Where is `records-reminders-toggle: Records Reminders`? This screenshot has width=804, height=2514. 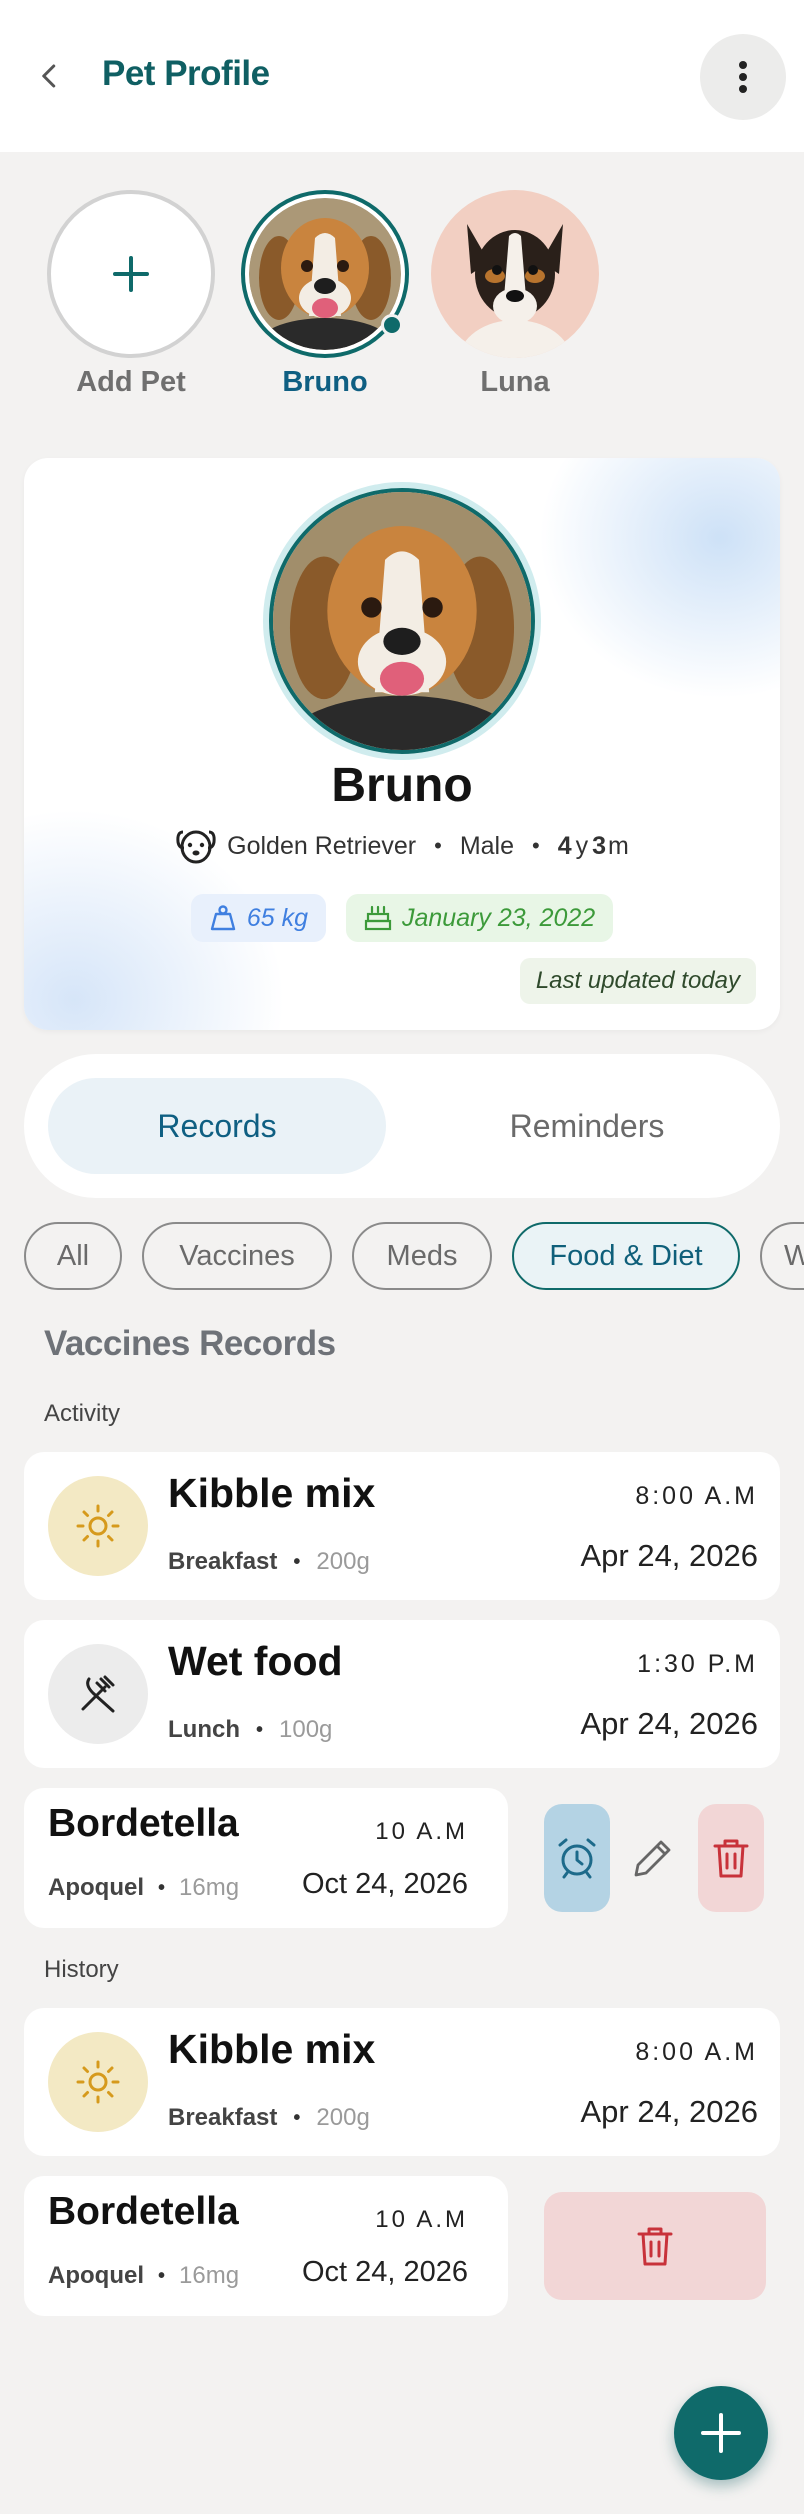 records-reminders-toggle: Records Reminders is located at coordinates (402, 1126).